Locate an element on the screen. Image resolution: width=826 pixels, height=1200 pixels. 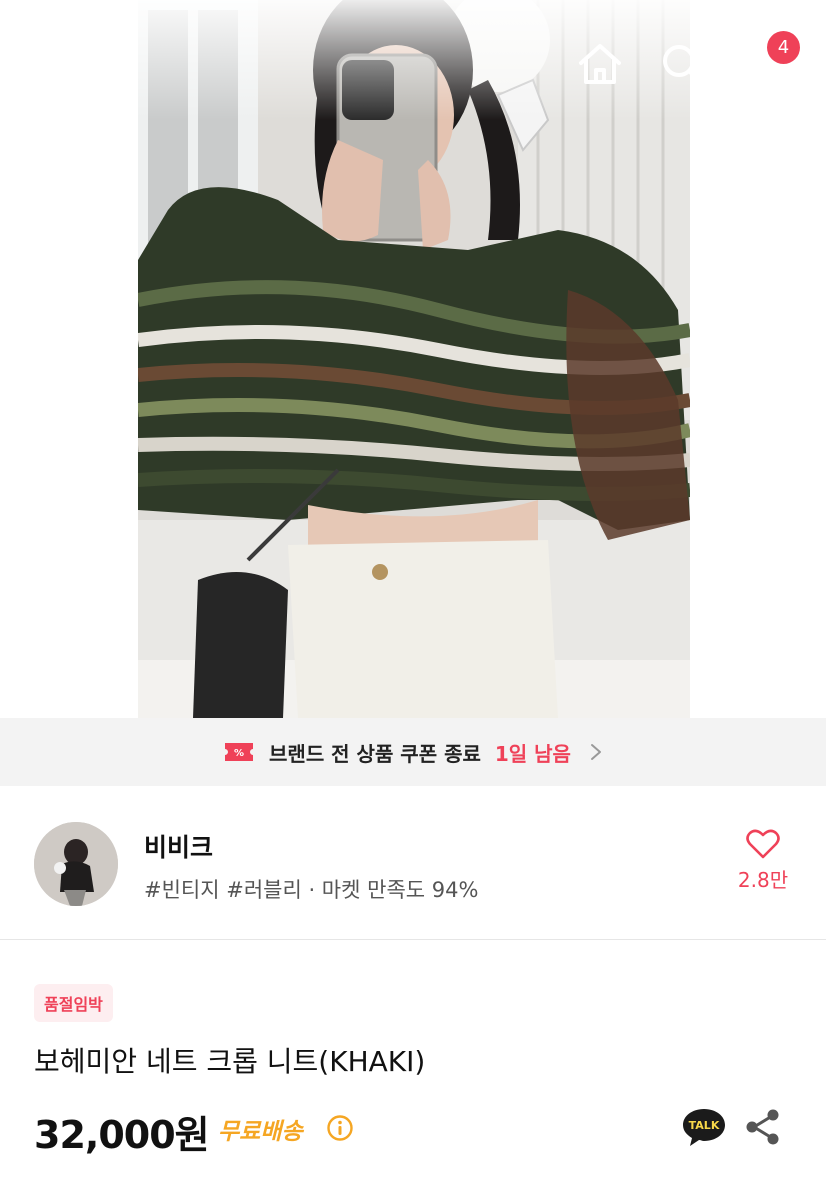
avatar-image is located at coordinates (76, 864).